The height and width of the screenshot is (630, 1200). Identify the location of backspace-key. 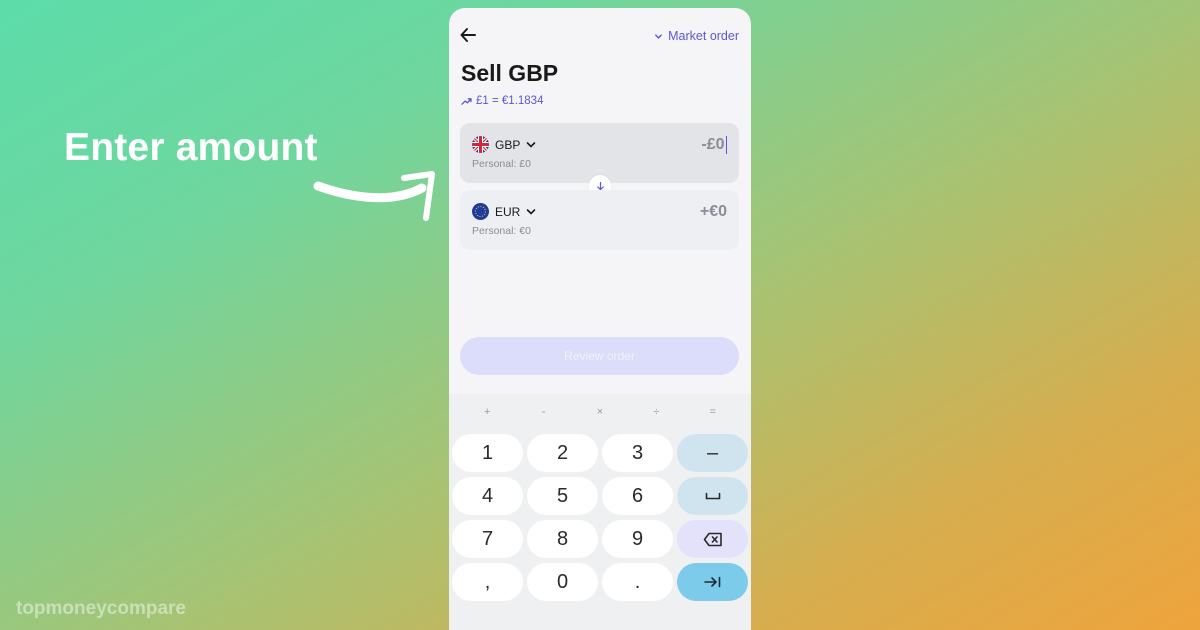
(712, 539).